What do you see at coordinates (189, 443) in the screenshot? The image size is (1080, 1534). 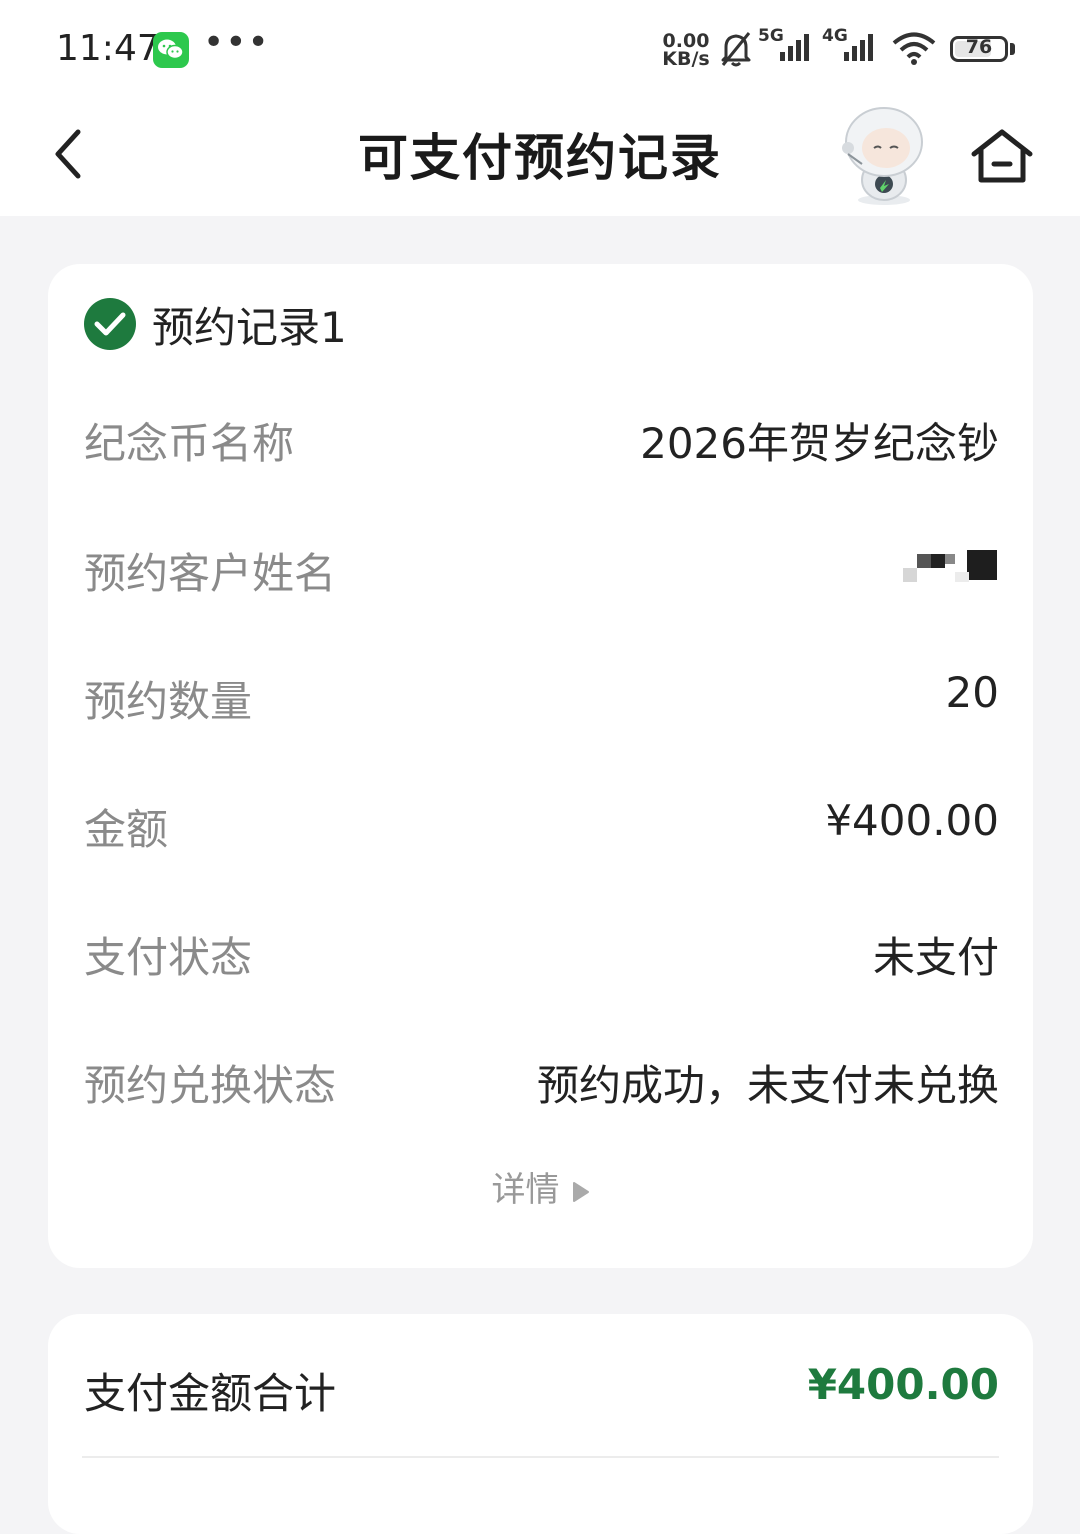 I see `row-label: 纪念币名称` at bounding box center [189, 443].